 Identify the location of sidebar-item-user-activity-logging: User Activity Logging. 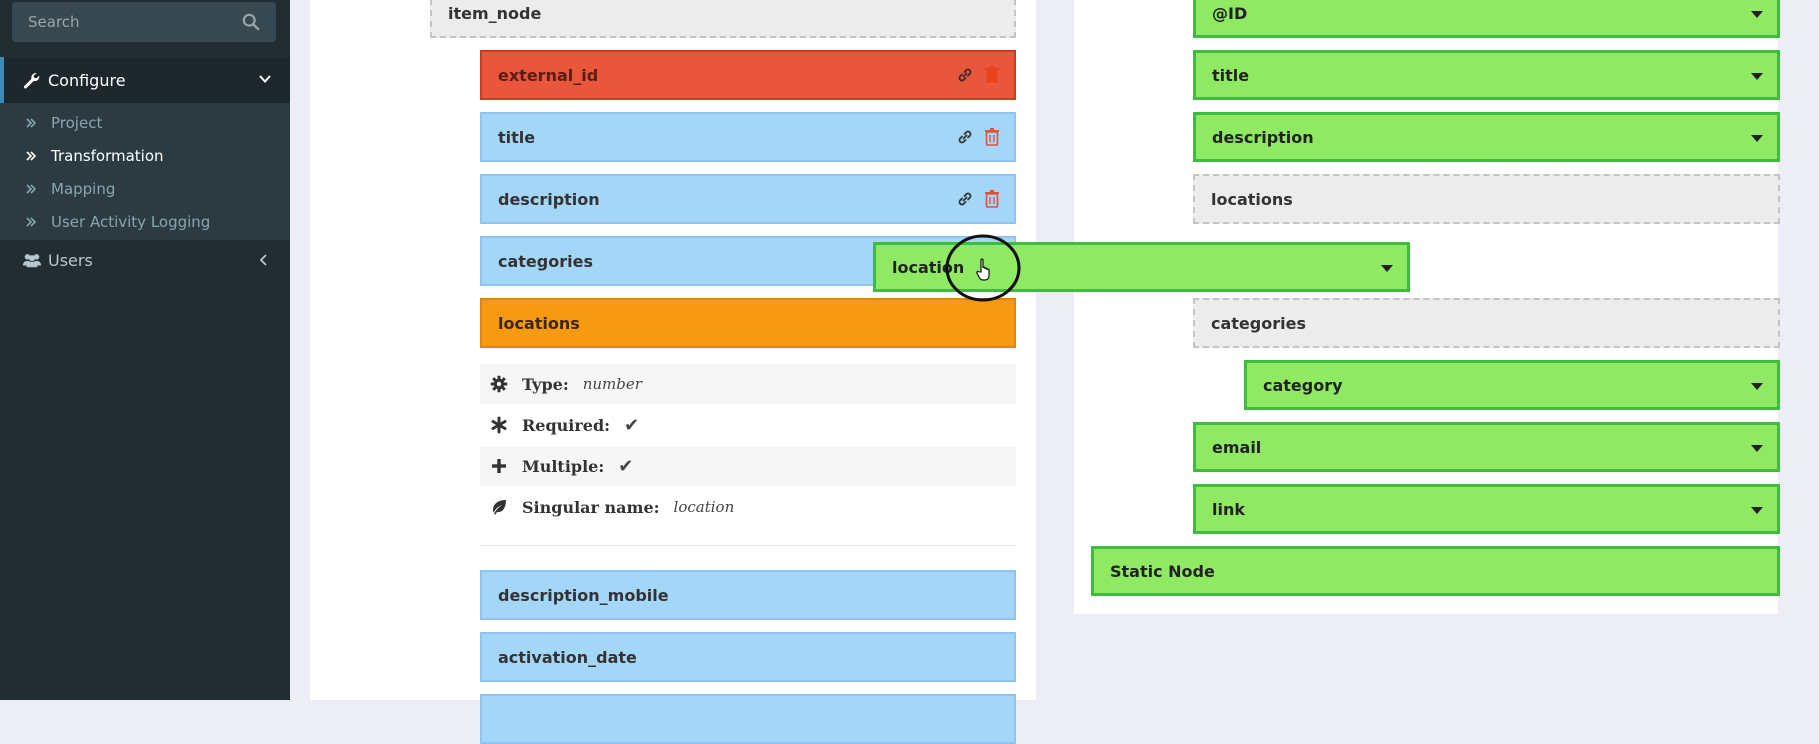
(117, 221).